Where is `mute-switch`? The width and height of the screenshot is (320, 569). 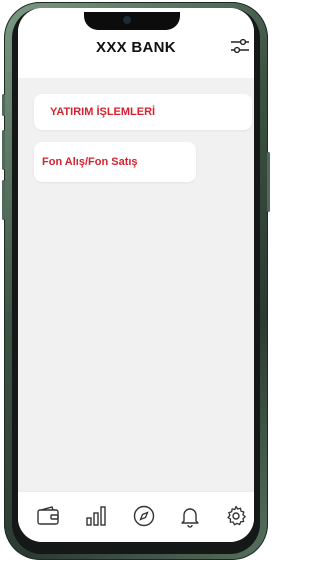 mute-switch is located at coordinates (3, 105).